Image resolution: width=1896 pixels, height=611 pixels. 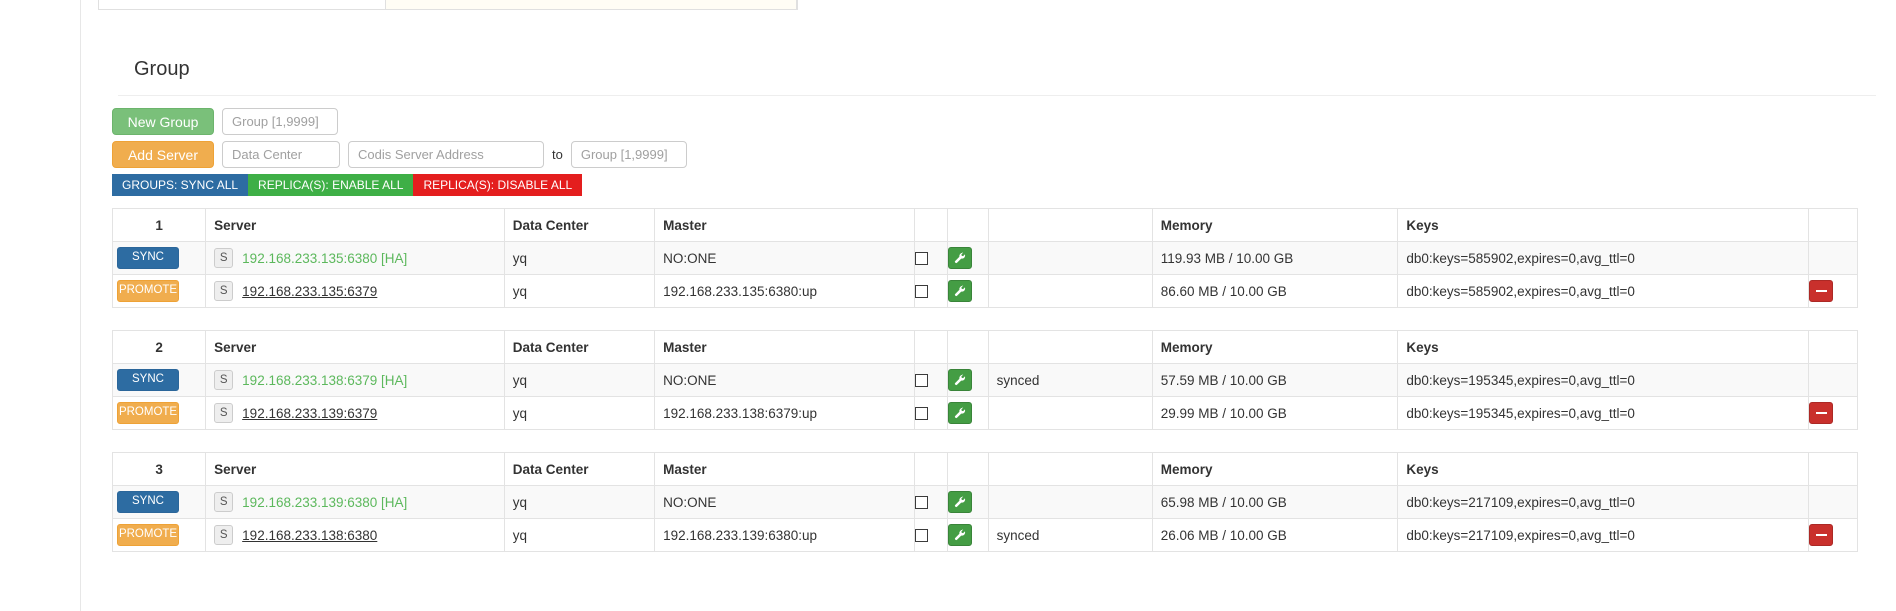 What do you see at coordinates (628, 154) in the screenshot?
I see `add-server-target-group-input` at bounding box center [628, 154].